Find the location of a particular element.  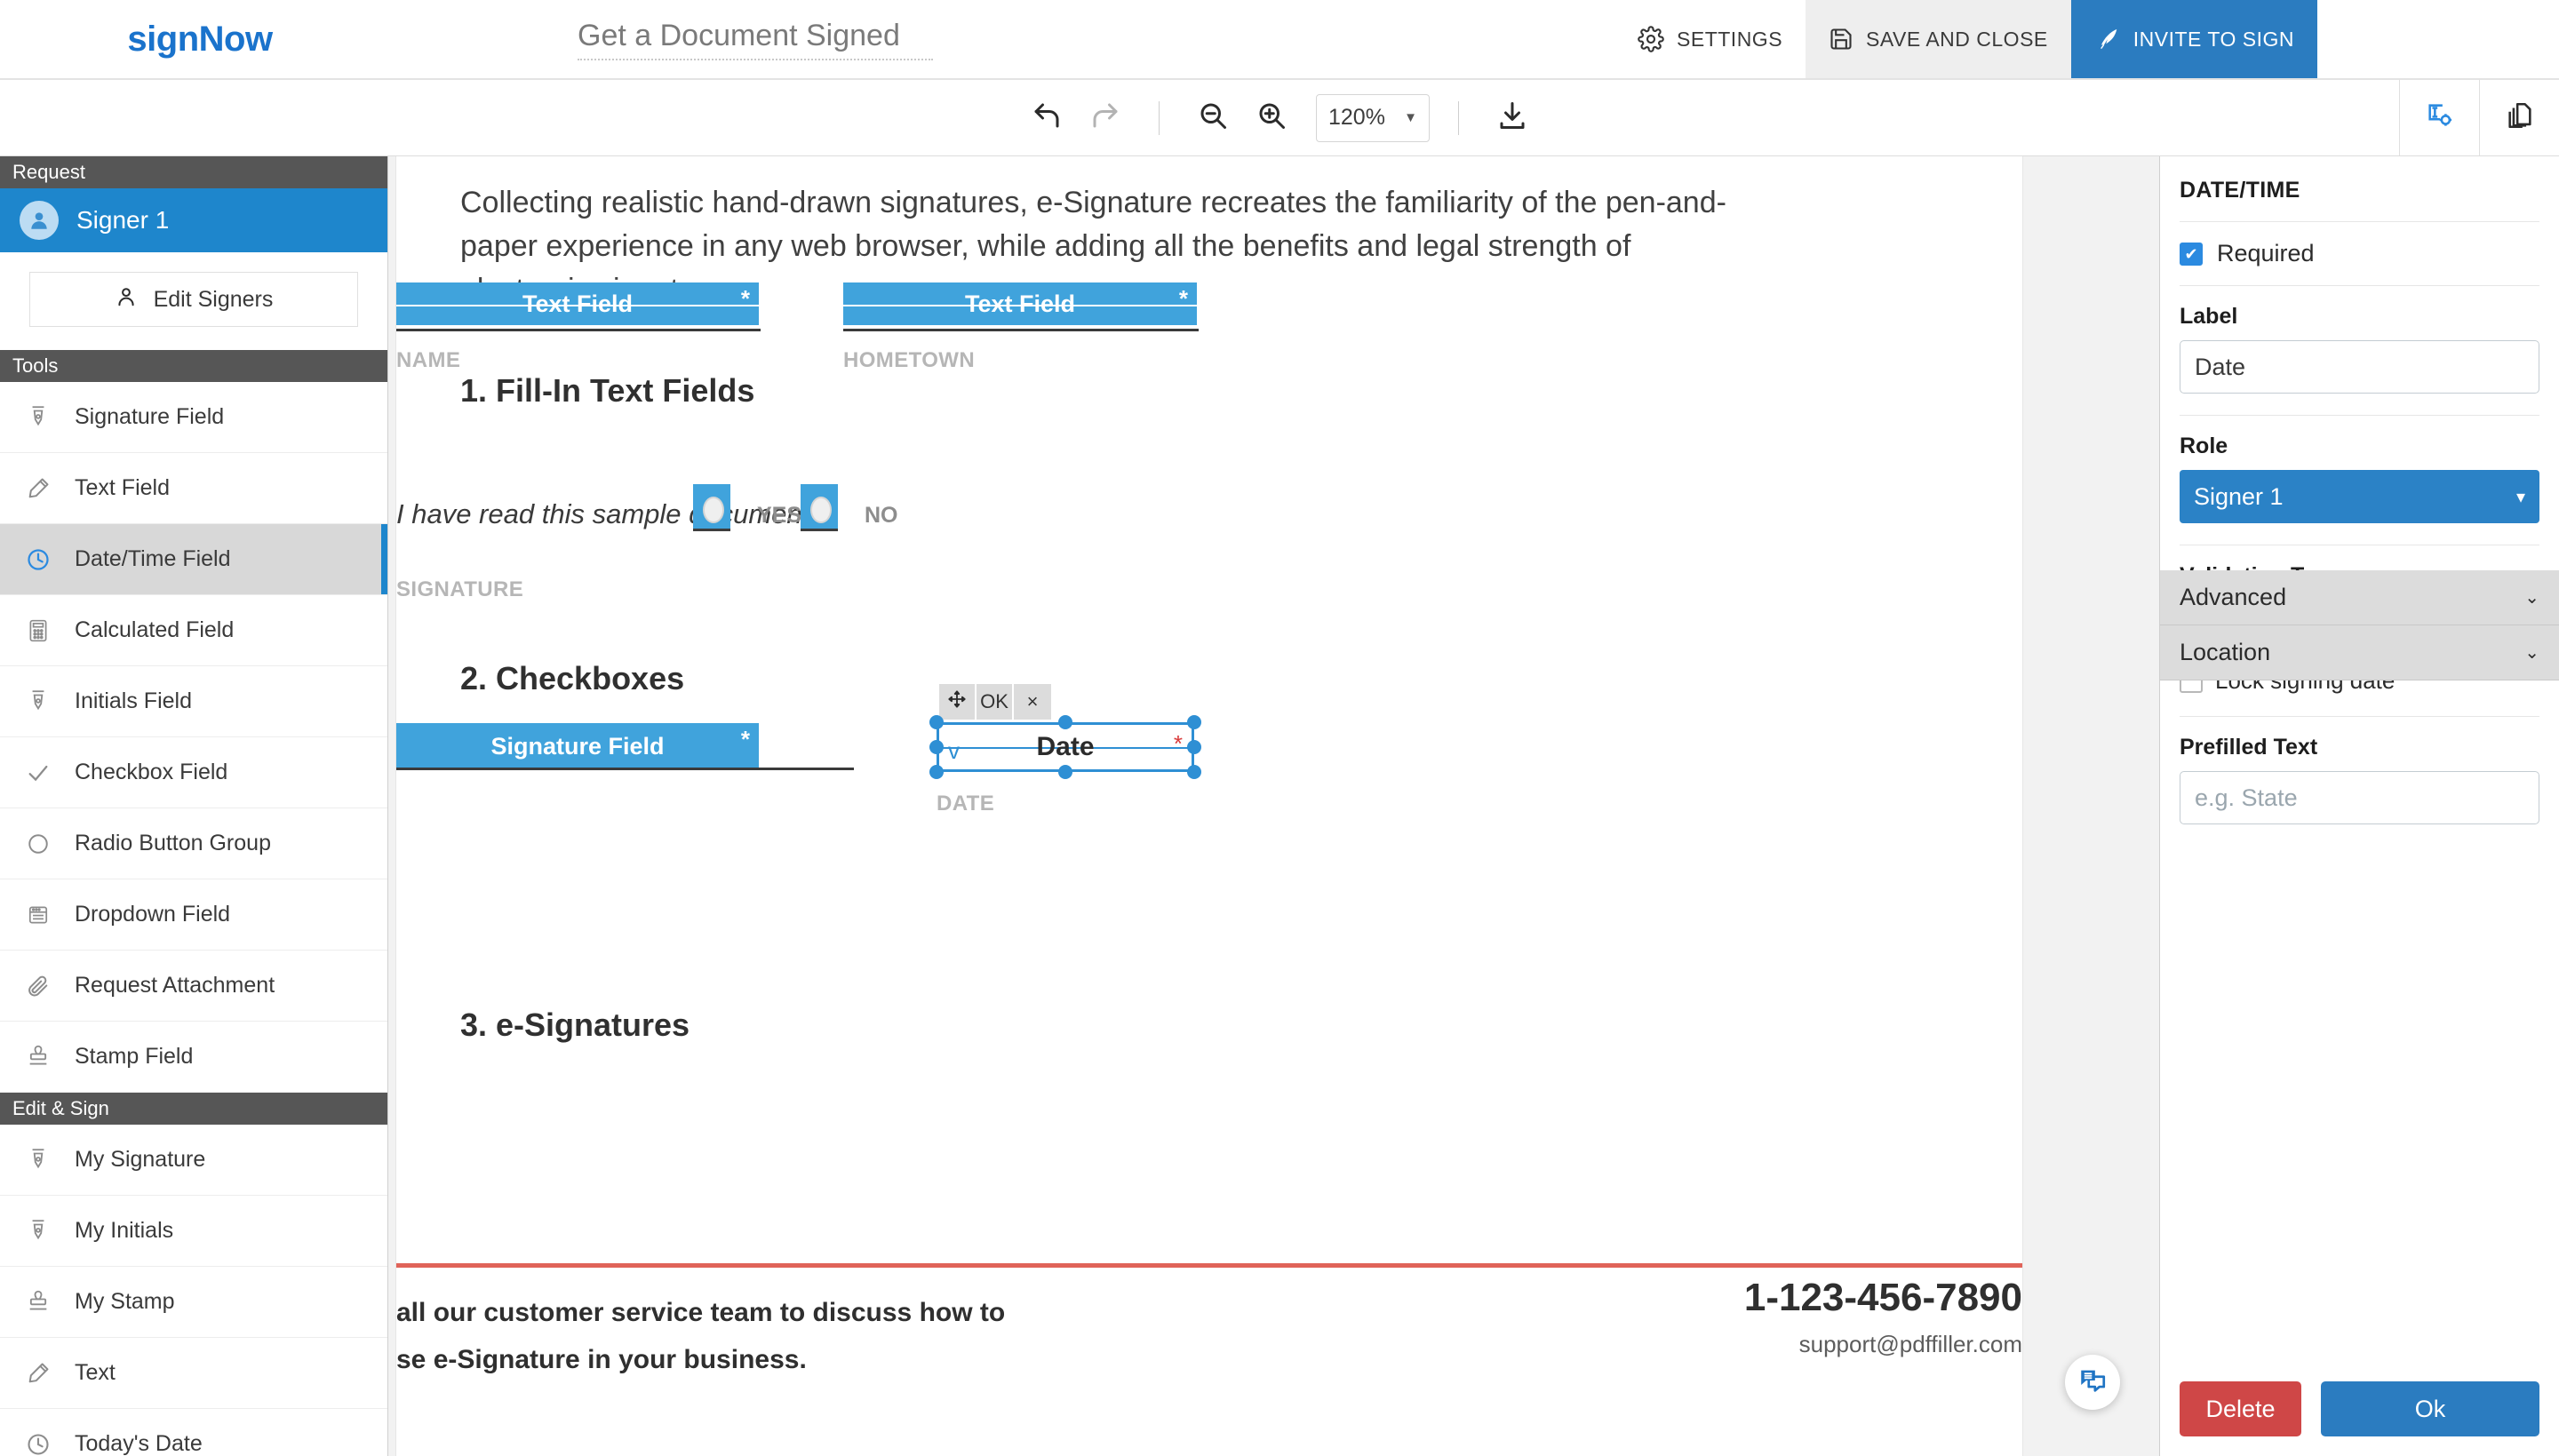

pages-button is located at coordinates (2519, 117).